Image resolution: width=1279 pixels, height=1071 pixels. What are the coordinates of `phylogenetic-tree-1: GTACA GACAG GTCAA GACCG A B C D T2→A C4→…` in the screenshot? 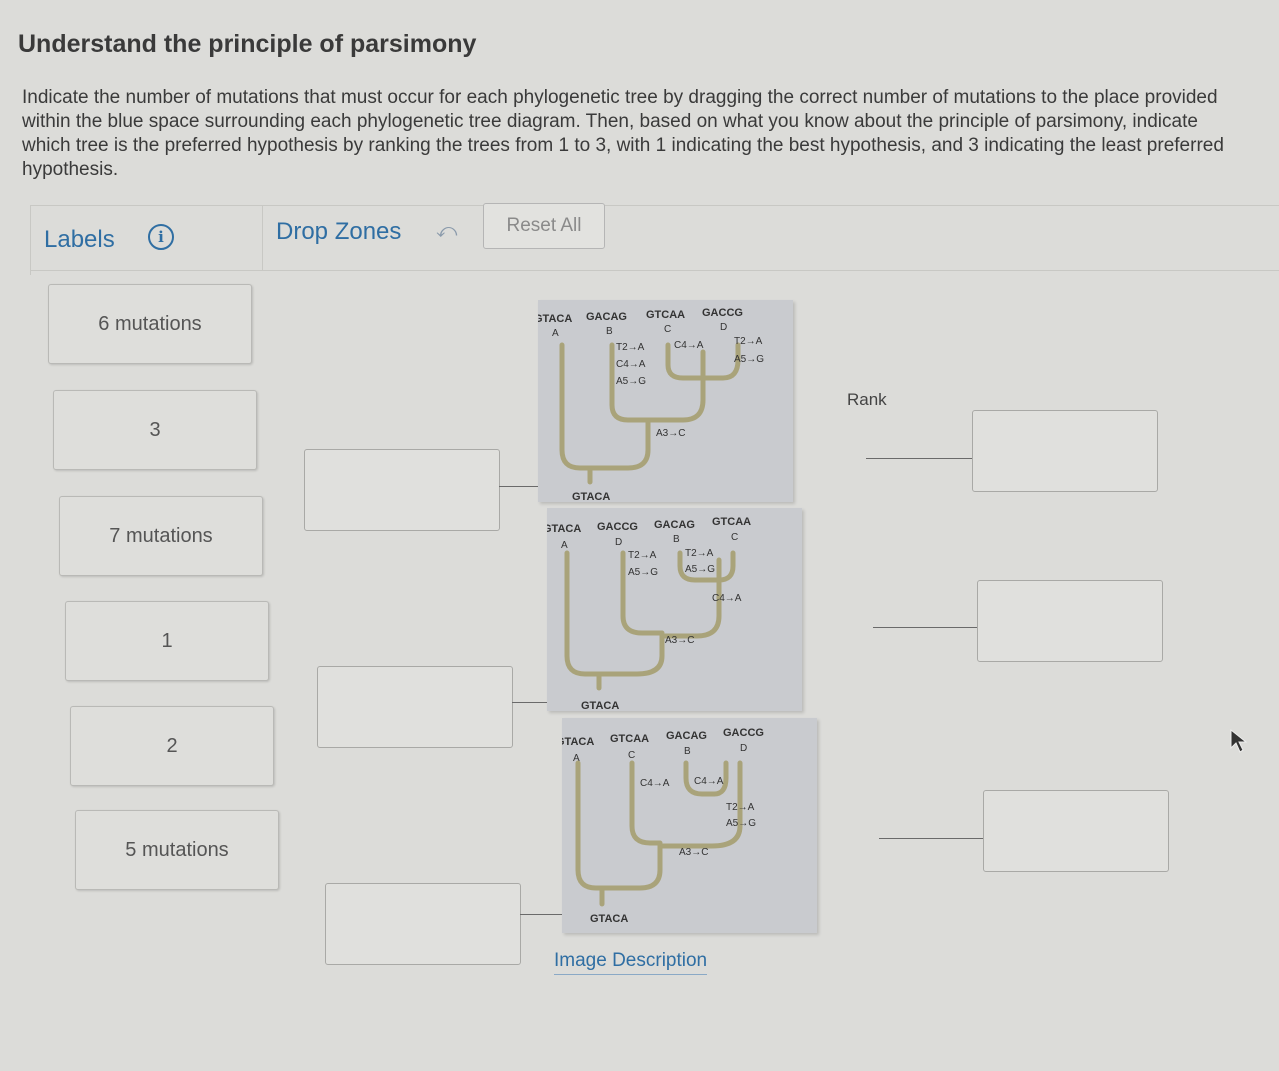 It's located at (665, 401).